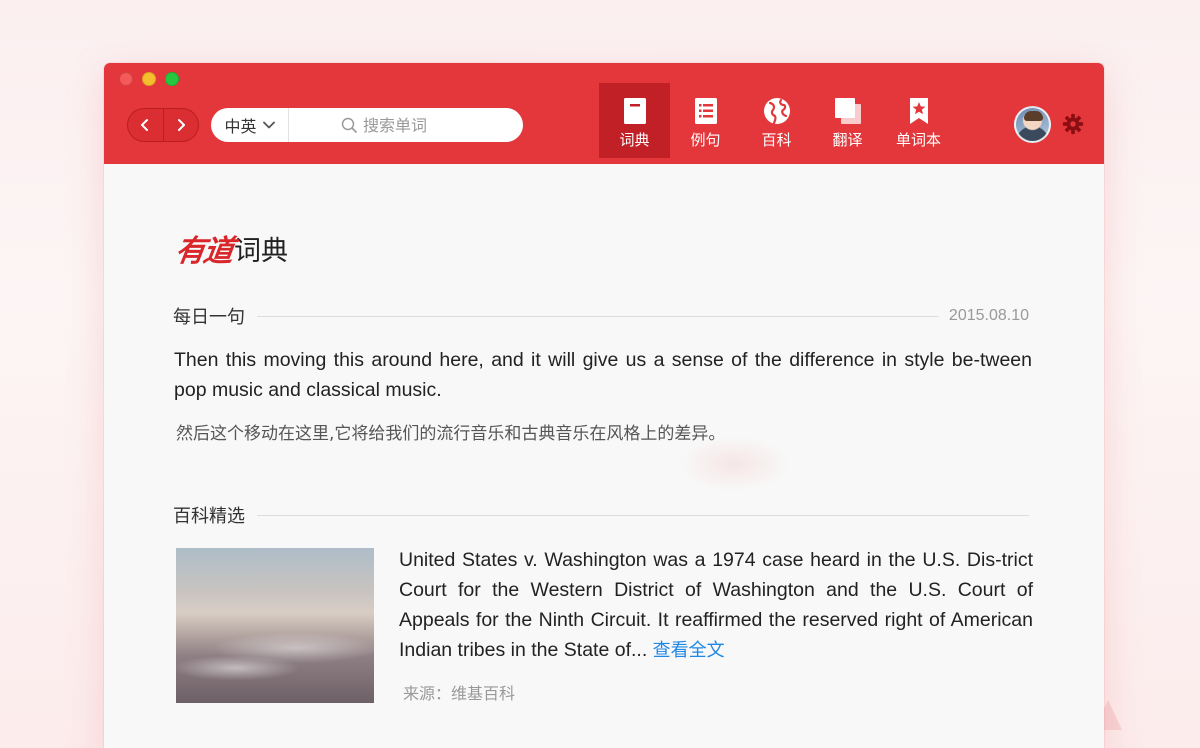 The image size is (1200, 748). I want to click on search-bar: 中英, so click(367, 125).